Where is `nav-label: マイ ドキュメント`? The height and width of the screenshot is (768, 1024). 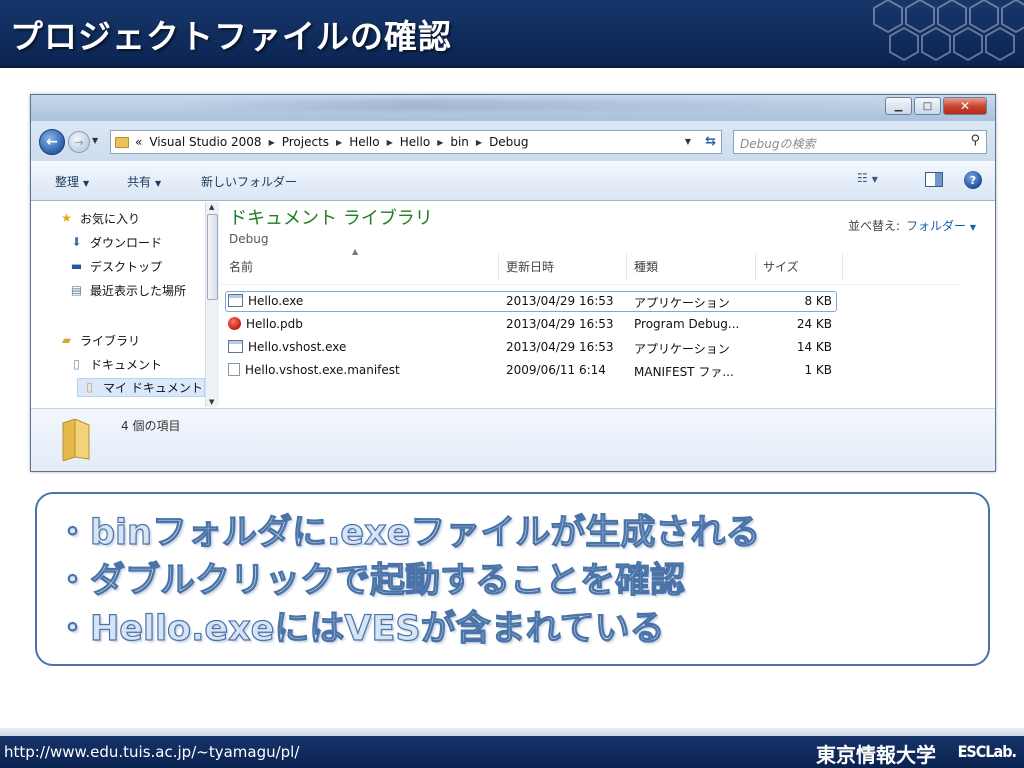
nav-label: マイ ドキュメント is located at coordinates (153, 388).